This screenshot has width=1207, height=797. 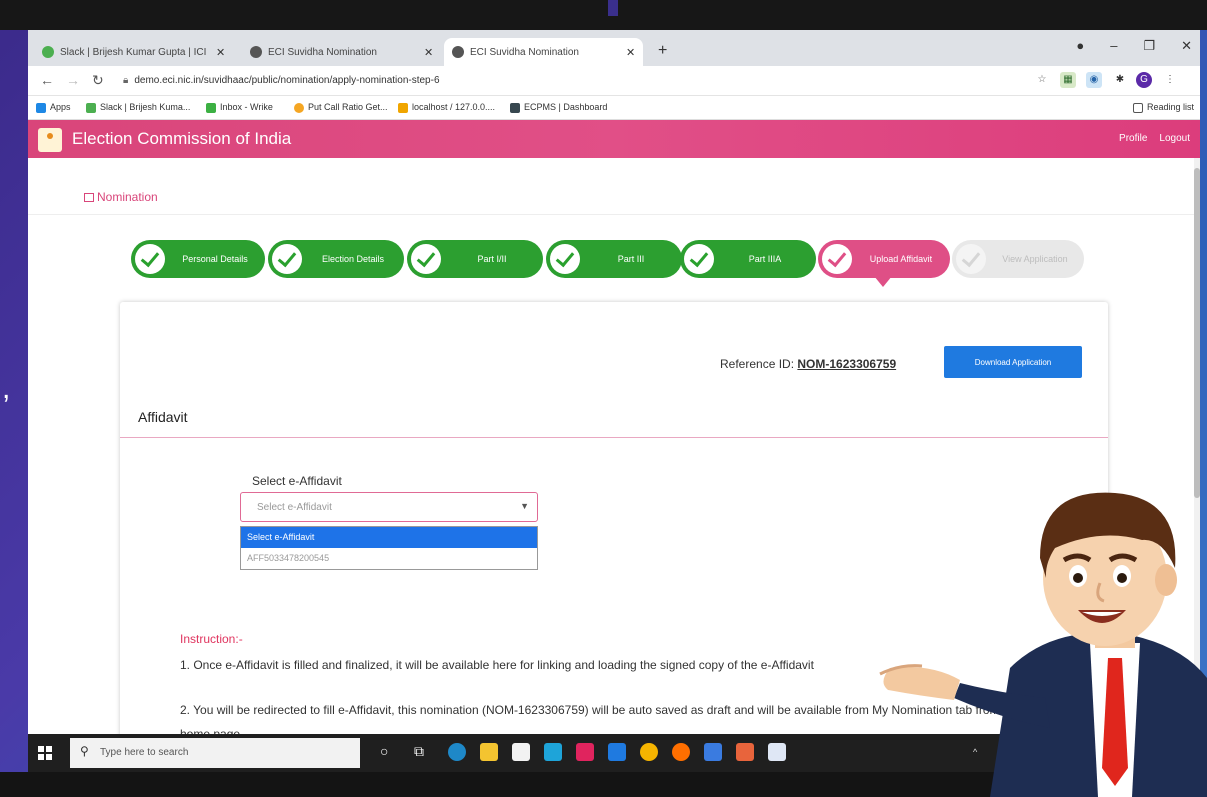 What do you see at coordinates (41, 107) in the screenshot?
I see `apps-grid-icon` at bounding box center [41, 107].